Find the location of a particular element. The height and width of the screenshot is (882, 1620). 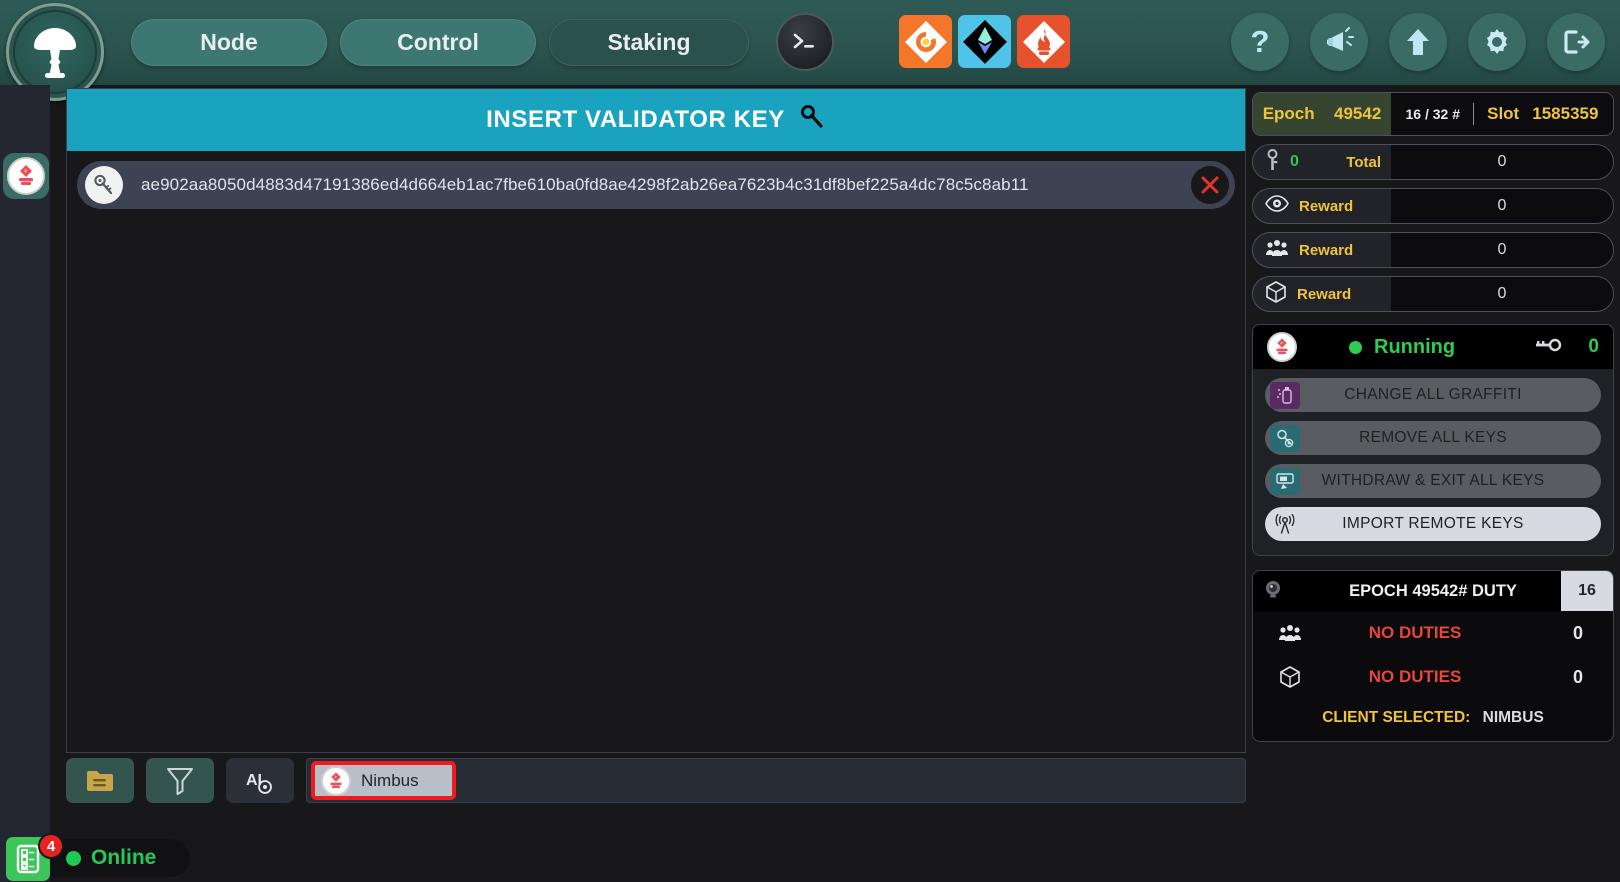

total-value: 0 is located at coordinates (1502, 162).